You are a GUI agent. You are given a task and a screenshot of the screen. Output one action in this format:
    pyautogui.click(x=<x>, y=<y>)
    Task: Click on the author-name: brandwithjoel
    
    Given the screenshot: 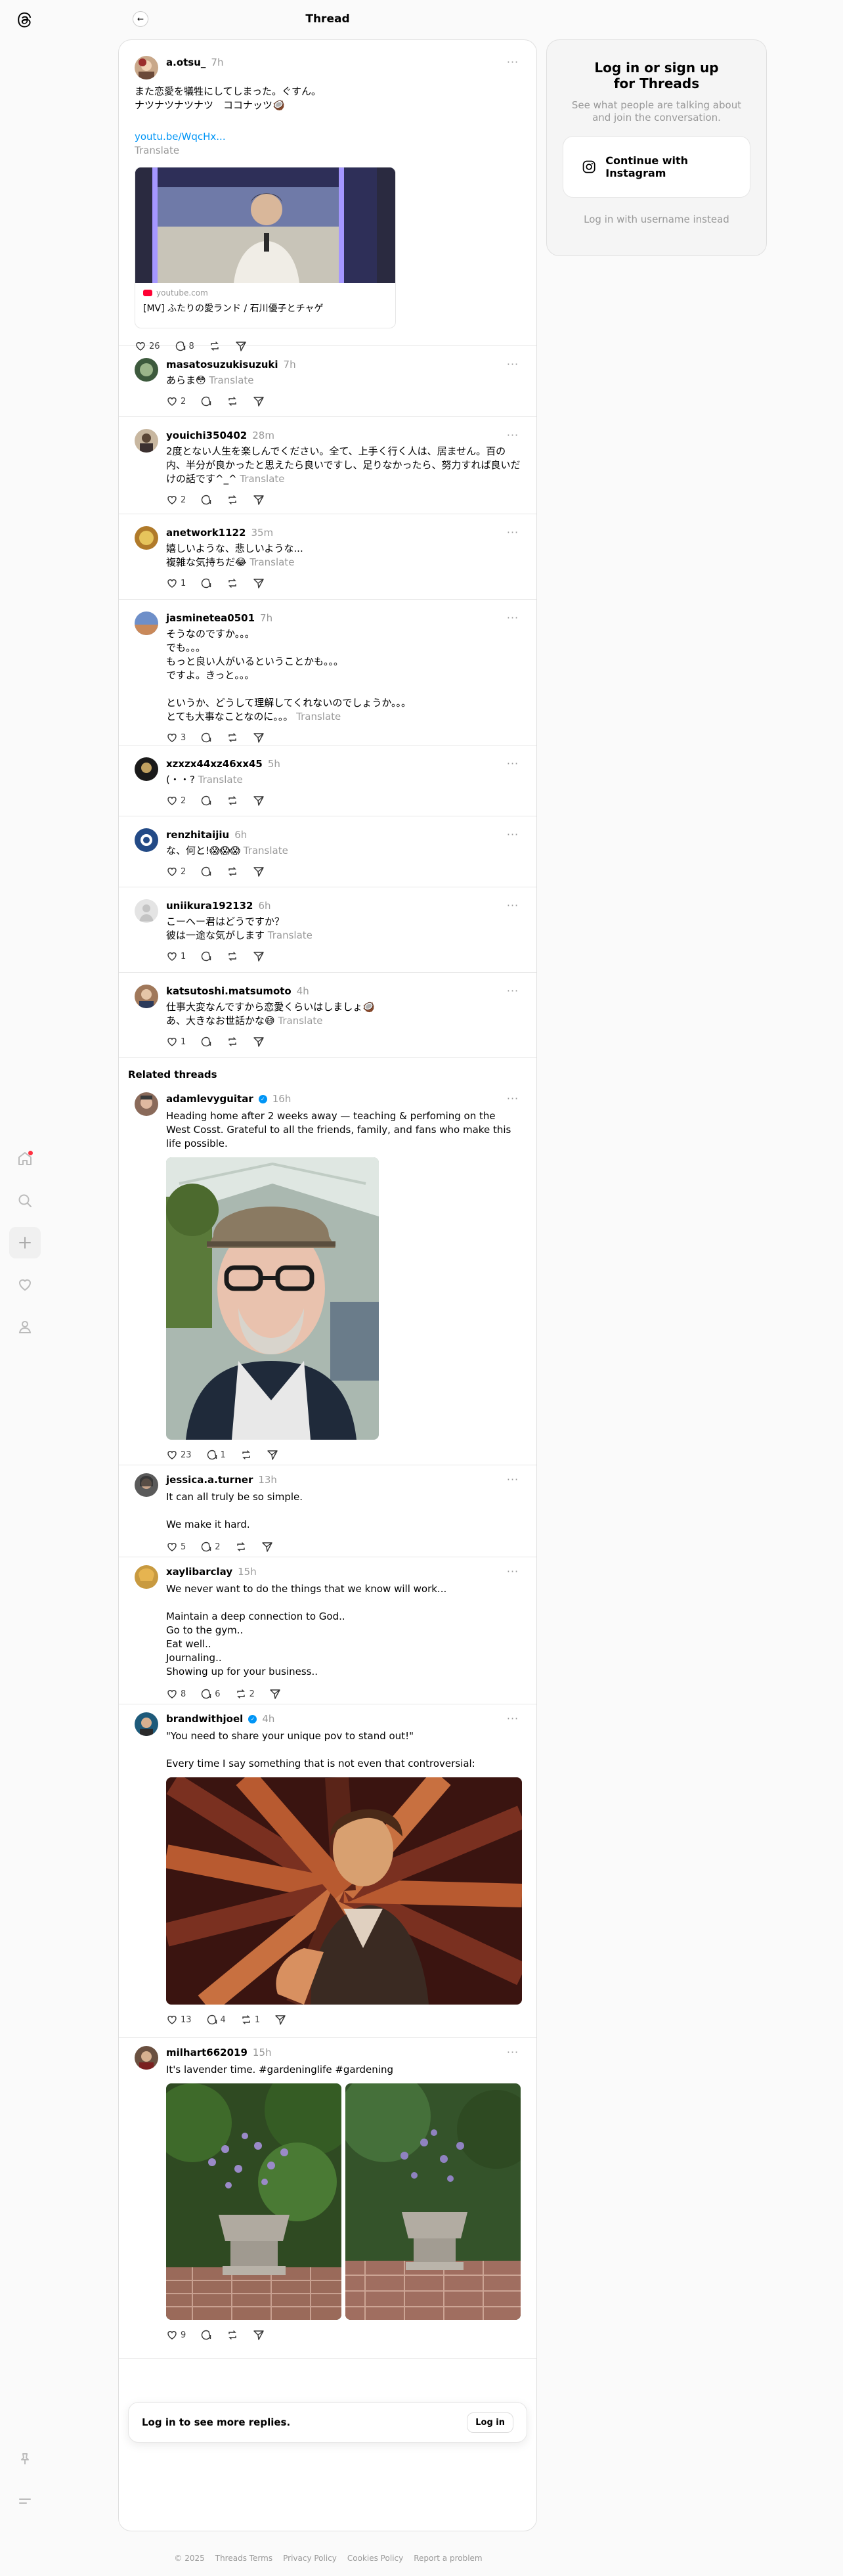 What is the action you would take?
    pyautogui.click(x=204, y=1719)
    